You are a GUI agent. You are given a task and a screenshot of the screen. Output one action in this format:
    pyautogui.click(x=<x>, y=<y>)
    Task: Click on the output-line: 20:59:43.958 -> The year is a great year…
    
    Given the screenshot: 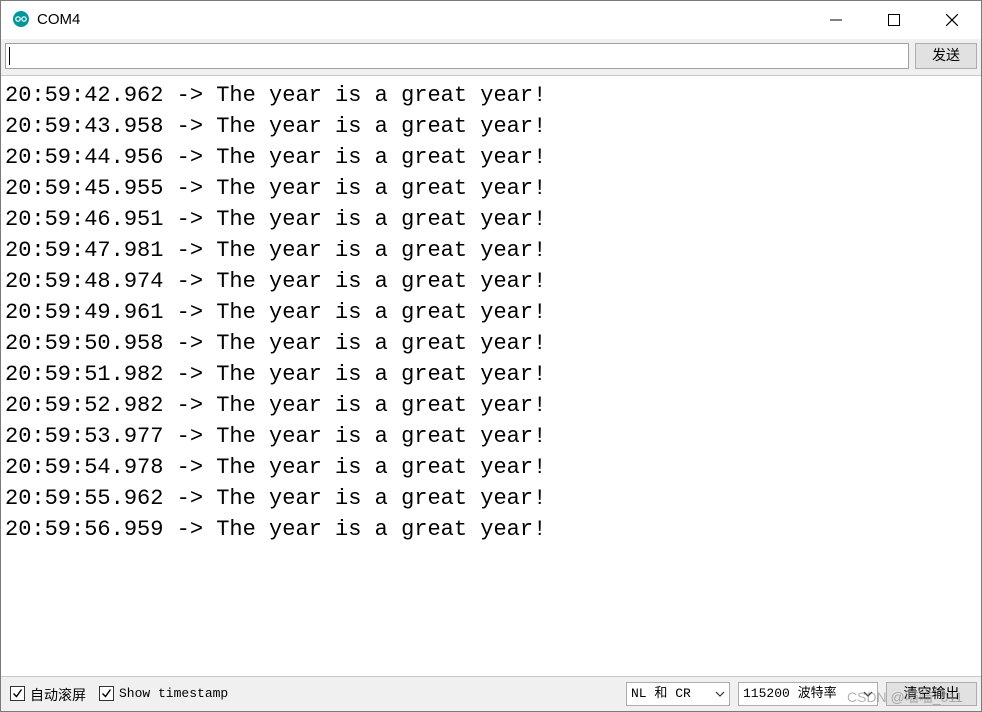 What is the action you would take?
    pyautogui.click(x=276, y=126)
    